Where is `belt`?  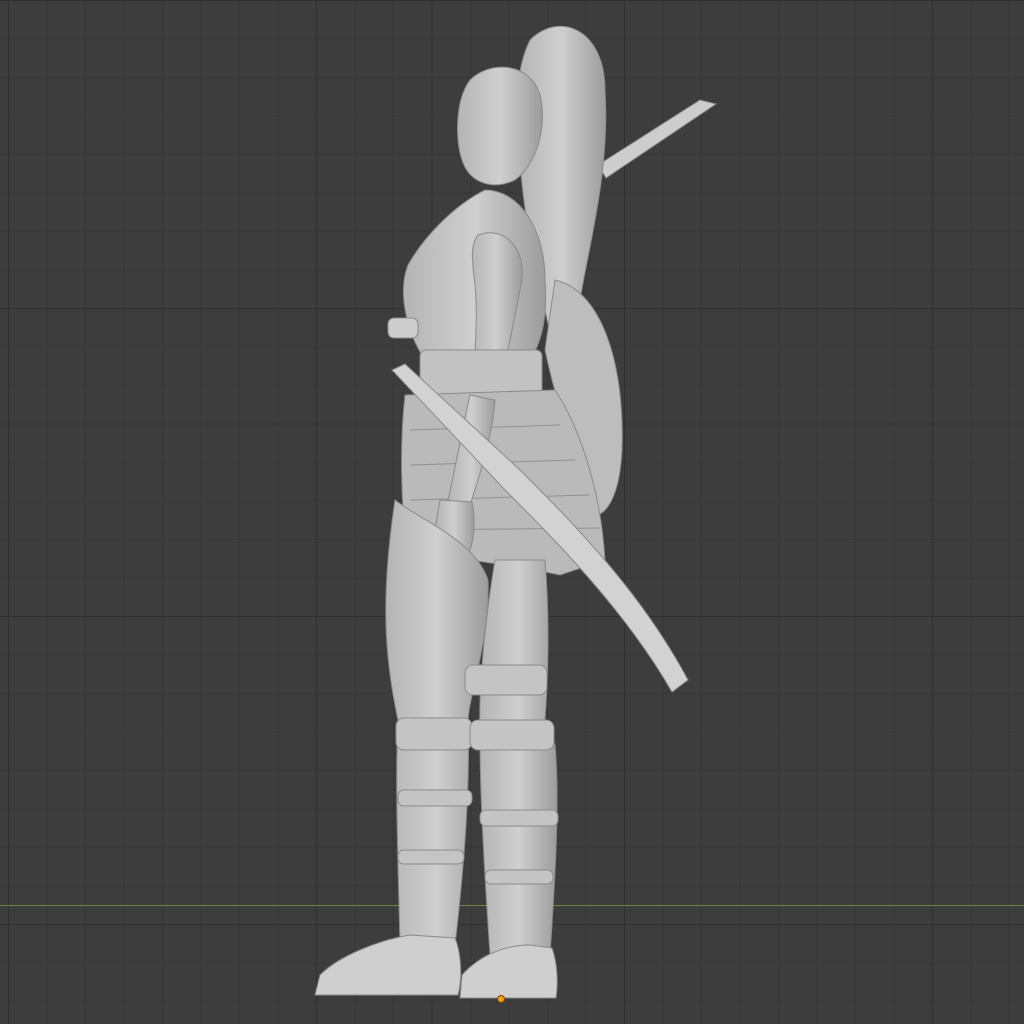 belt is located at coordinates (481, 372).